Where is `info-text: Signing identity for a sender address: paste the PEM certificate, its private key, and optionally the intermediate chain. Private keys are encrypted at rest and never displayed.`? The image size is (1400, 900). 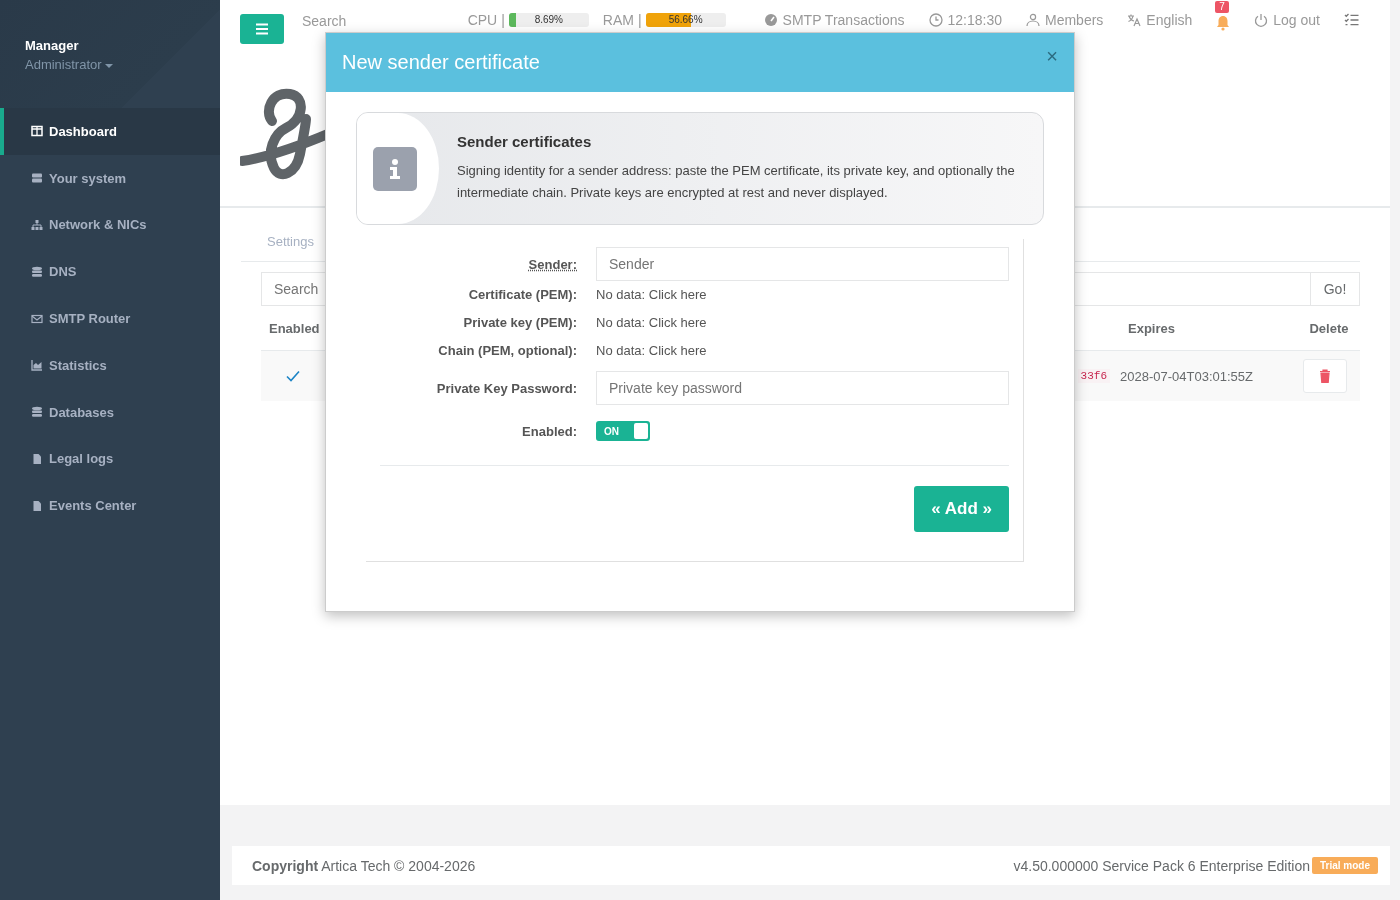 info-text: Signing identity for a sender address: paste the PEM certificate, its private key, and optionally the intermediate chain. Private keys are encrypted at rest and never displayed. is located at coordinates (736, 182).